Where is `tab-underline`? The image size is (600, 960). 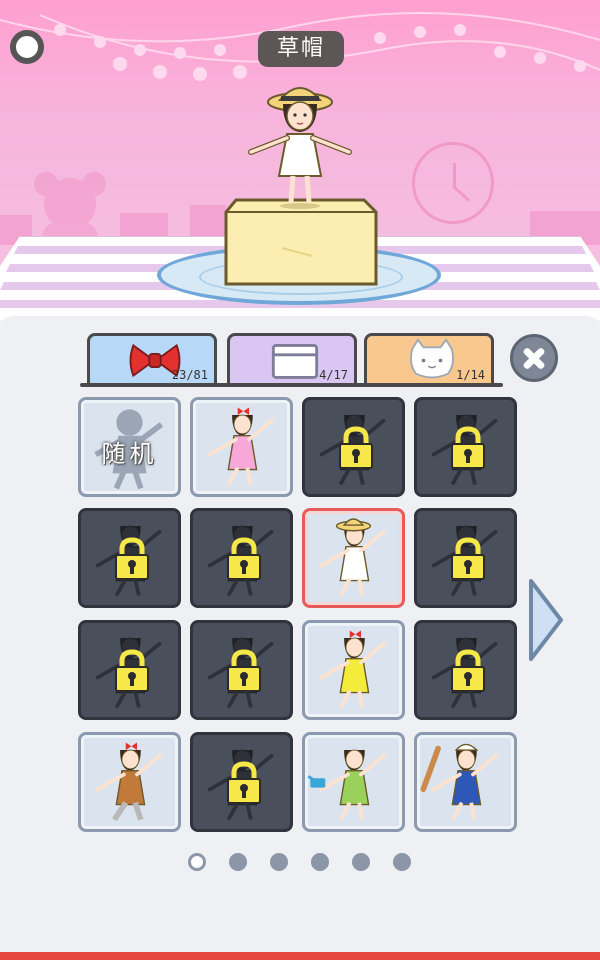 tab-underline is located at coordinates (291, 385).